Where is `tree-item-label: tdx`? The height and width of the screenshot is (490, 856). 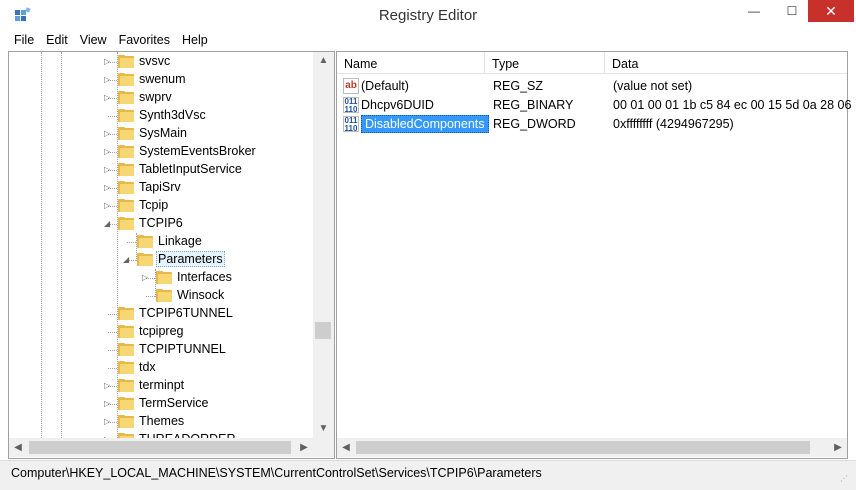
tree-item-label: tdx is located at coordinates (147, 367).